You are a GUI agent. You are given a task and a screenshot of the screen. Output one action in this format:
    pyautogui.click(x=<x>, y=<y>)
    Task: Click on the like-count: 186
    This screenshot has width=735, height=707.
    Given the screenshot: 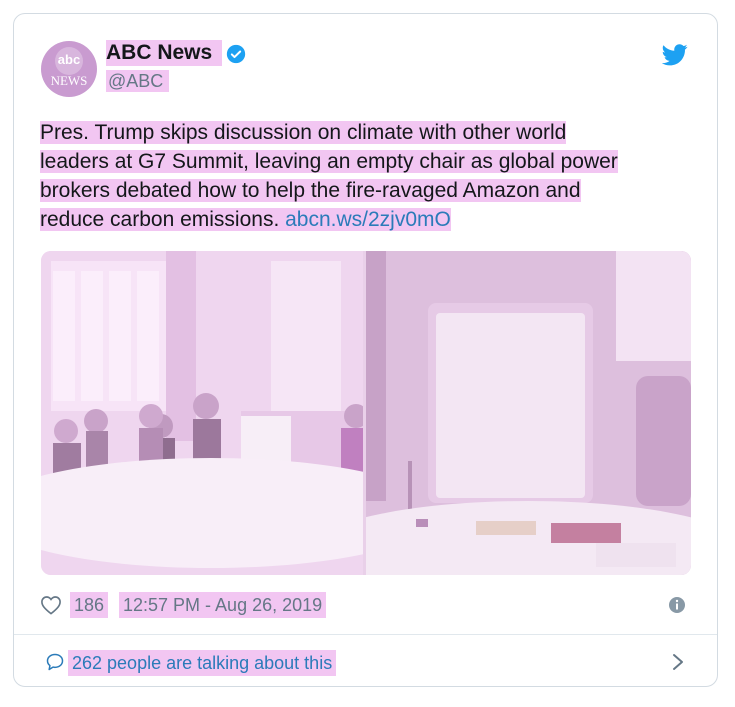 What is the action you would take?
    pyautogui.click(x=89, y=605)
    